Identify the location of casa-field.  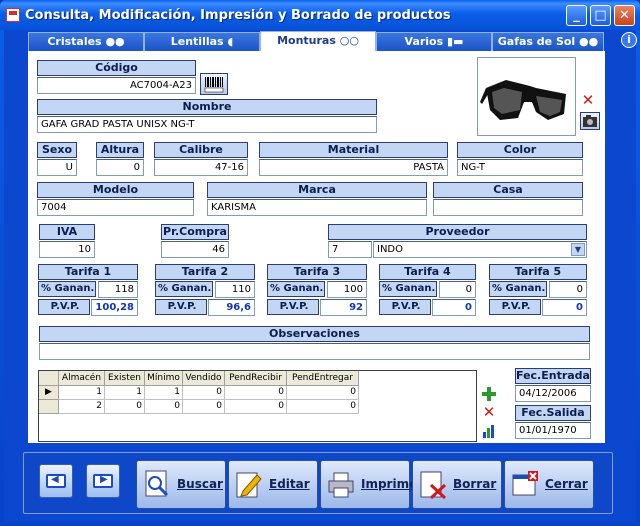
(508, 207).